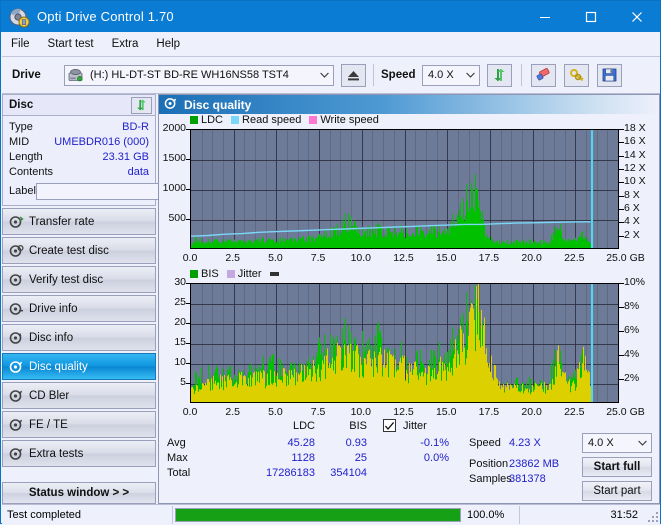 The image size is (661, 525). I want to click on speed-select-value: 4.0 X, so click(441, 75).